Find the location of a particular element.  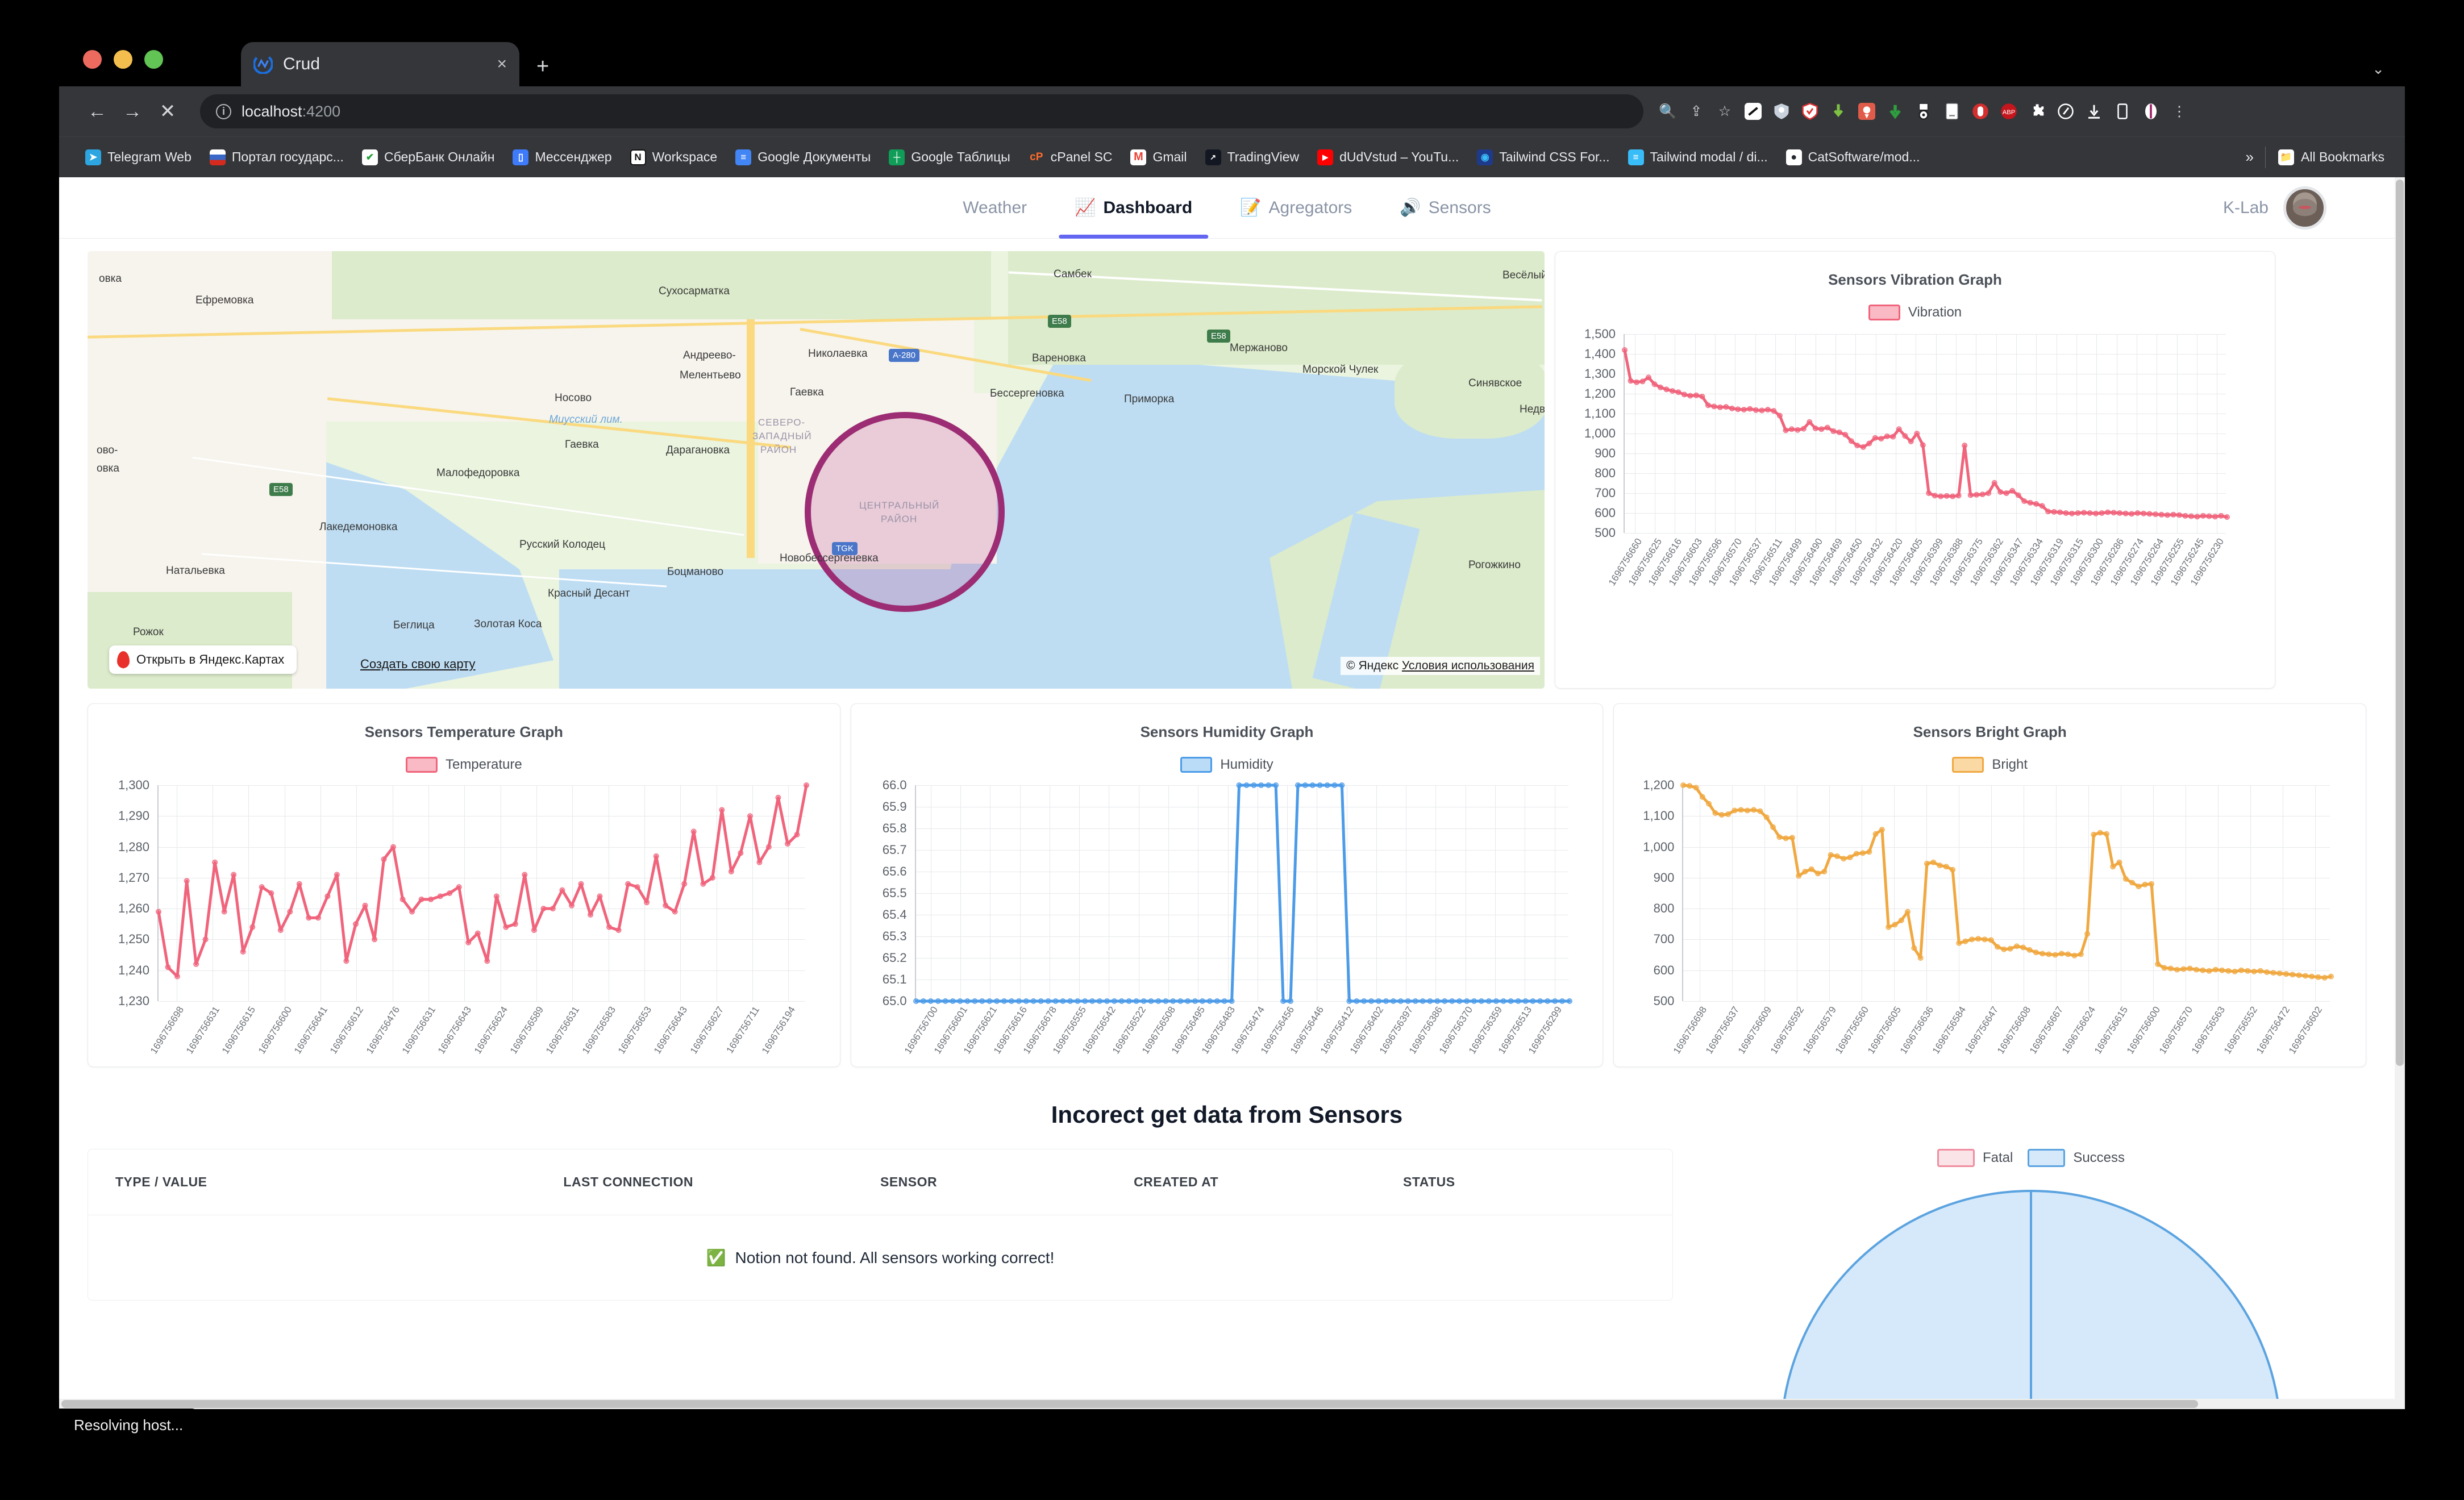

create-own-map-link: Создать свою карту is located at coordinates (417, 664).